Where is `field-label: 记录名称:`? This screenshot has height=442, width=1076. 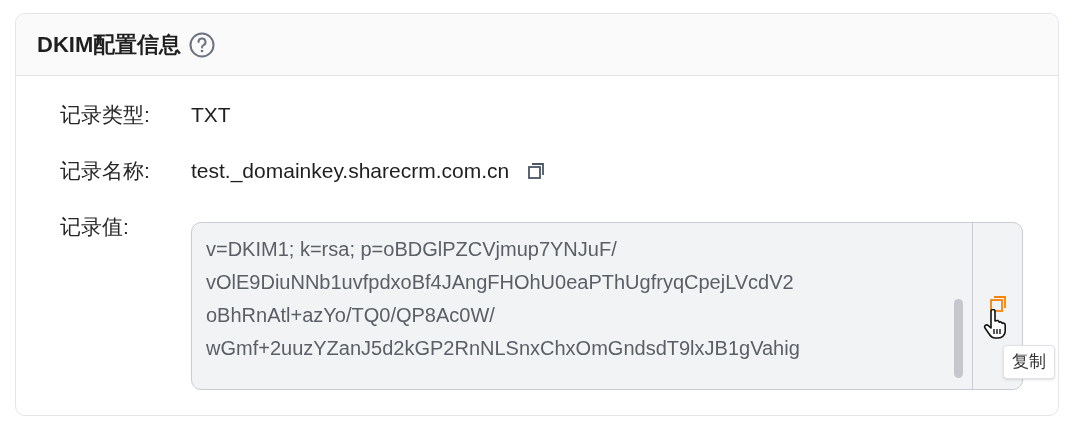
field-label: 记录名称: is located at coordinates (105, 171).